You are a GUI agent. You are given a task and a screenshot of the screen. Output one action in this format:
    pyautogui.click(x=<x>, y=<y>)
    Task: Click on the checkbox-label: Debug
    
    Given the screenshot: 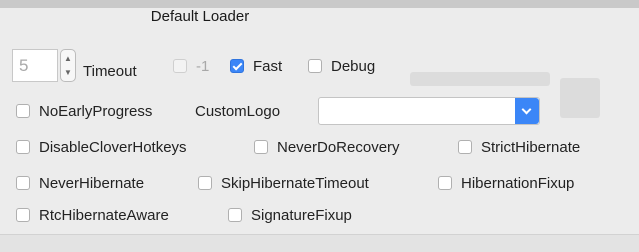 What is the action you would take?
    pyautogui.click(x=353, y=66)
    